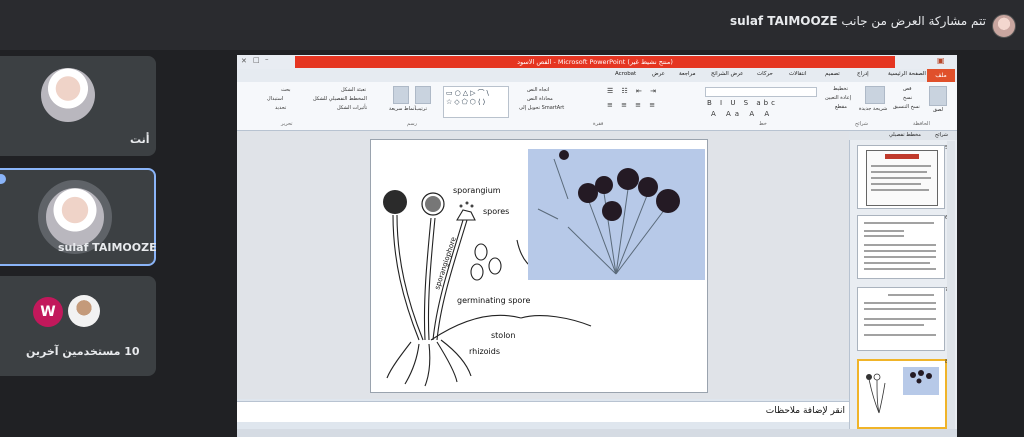  Describe the element at coordinates (875, 95) in the screenshot. I see `new-slide-icon` at that location.